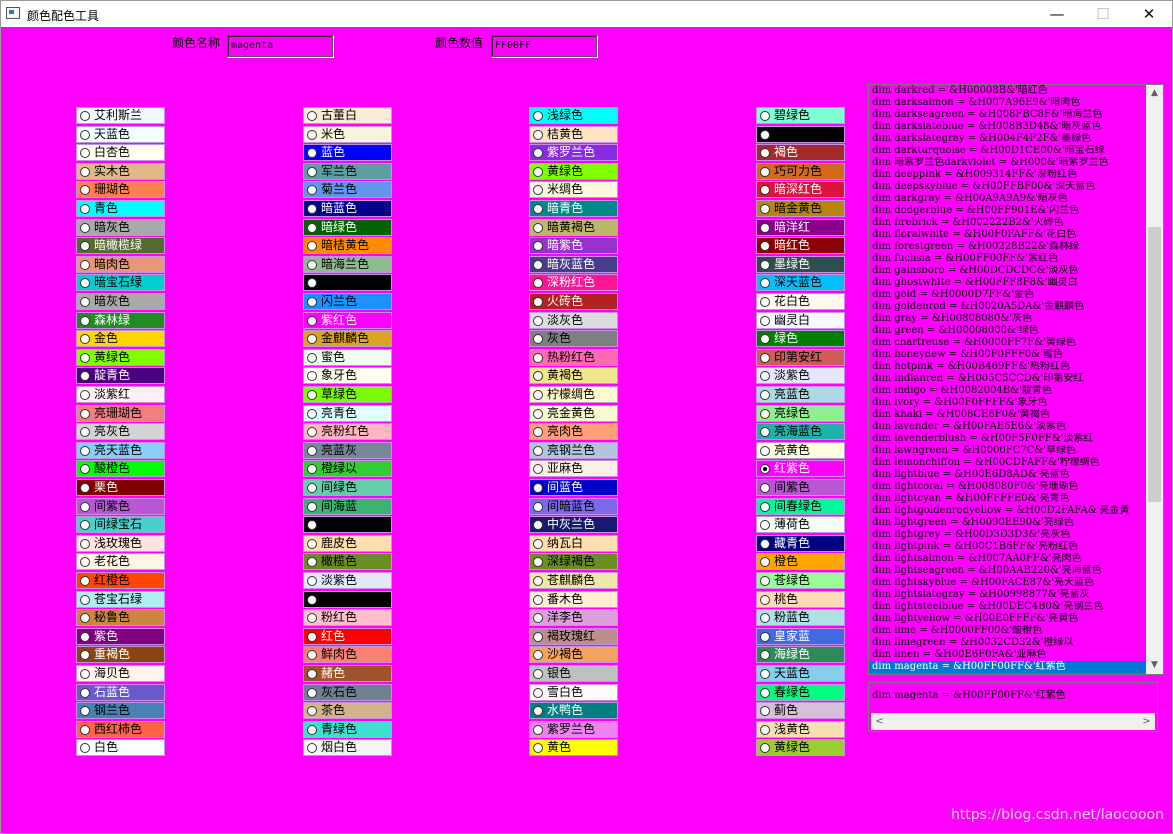 This screenshot has height=834, width=1173. Describe the element at coordinates (573, 673) in the screenshot. I see `color-option: 银色` at that location.